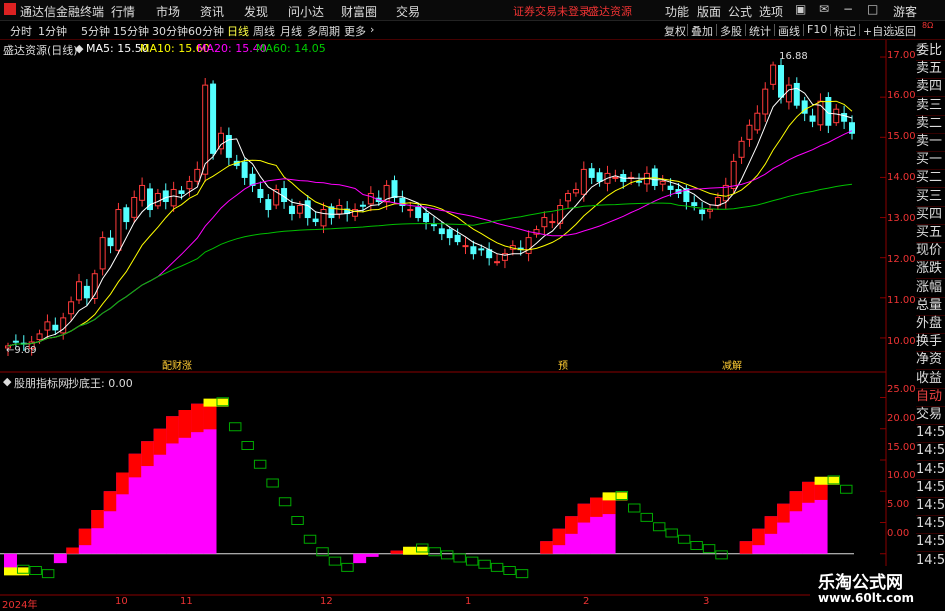 This screenshot has height=611, width=945. What do you see at coordinates (563, 366) in the screenshot?
I see `event-tag: 预` at bounding box center [563, 366].